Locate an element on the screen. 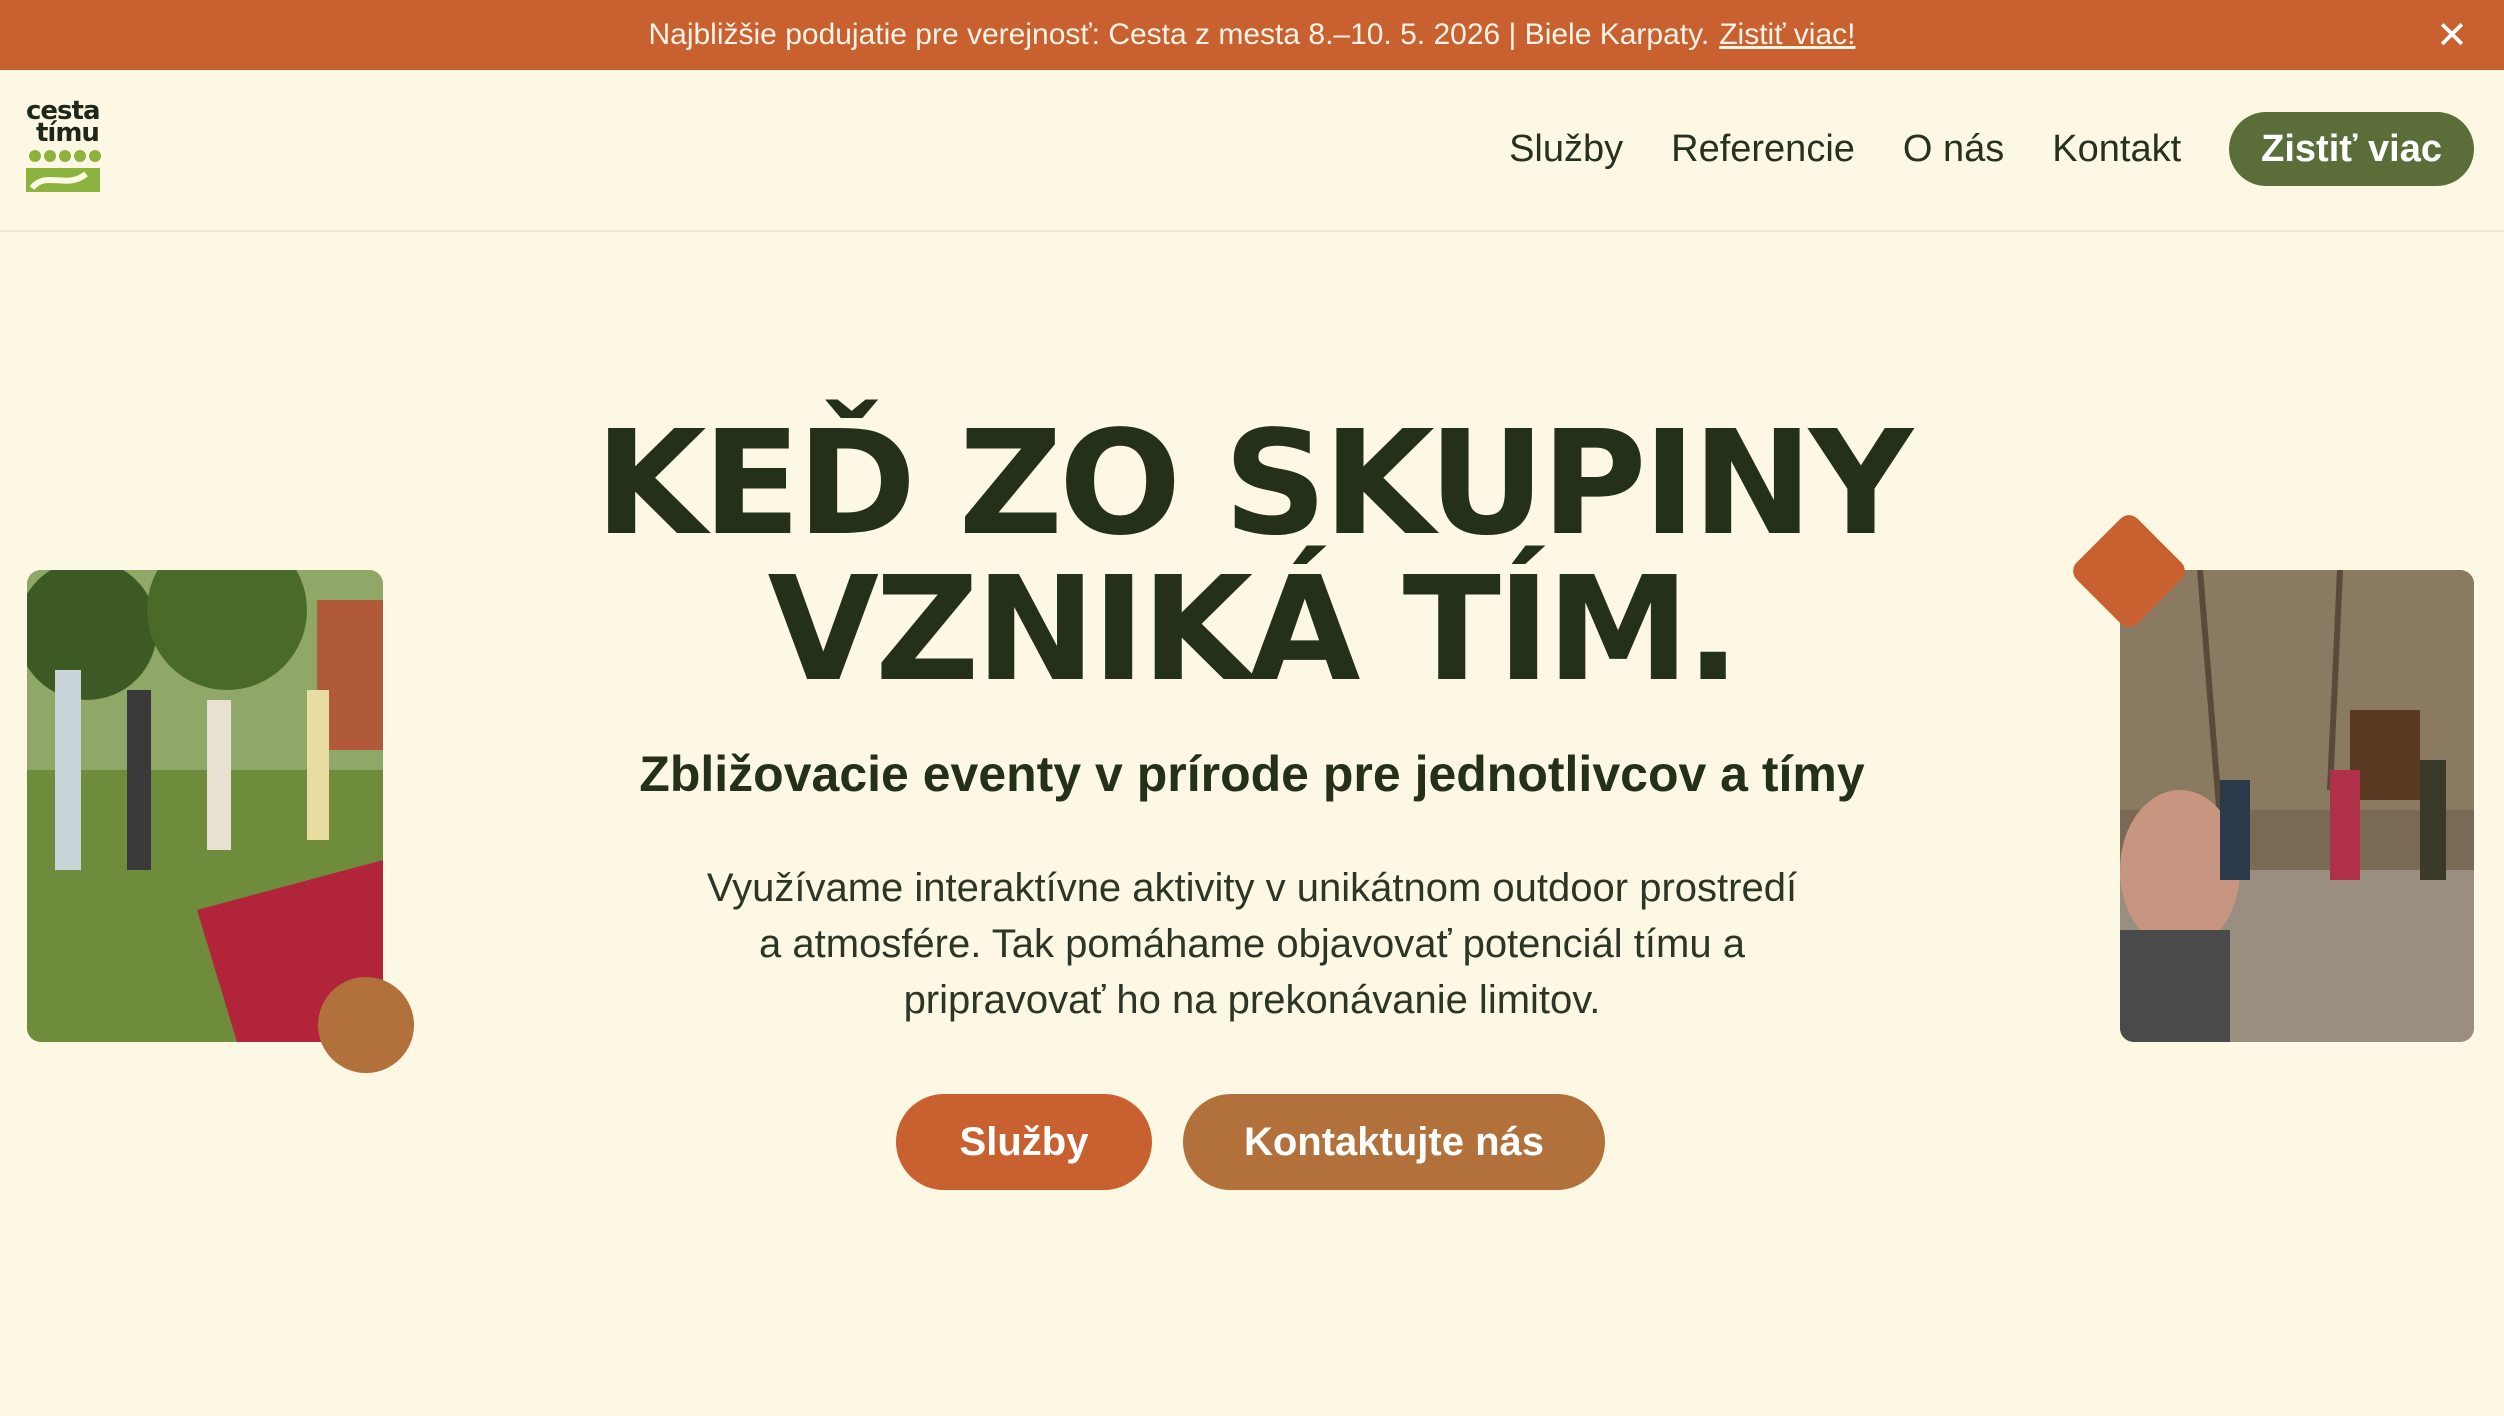 This screenshot has height=1416, width=2504. nav-cta-button: Zistiť viac is located at coordinates (2351, 149).